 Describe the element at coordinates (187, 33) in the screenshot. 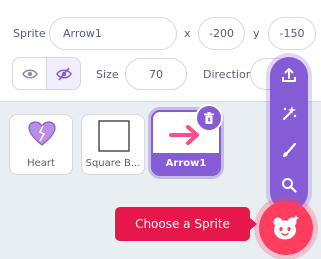

I see `x-label: x` at that location.